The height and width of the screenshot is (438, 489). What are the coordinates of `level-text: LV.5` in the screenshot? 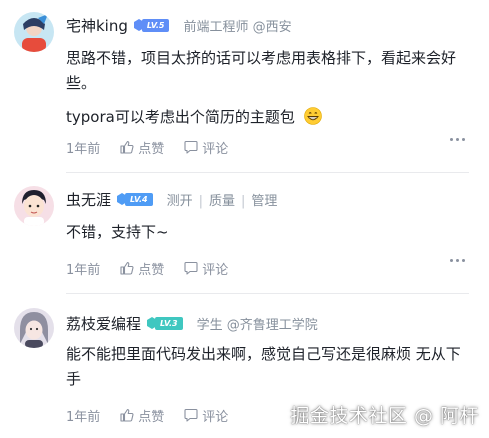 It's located at (155, 25).